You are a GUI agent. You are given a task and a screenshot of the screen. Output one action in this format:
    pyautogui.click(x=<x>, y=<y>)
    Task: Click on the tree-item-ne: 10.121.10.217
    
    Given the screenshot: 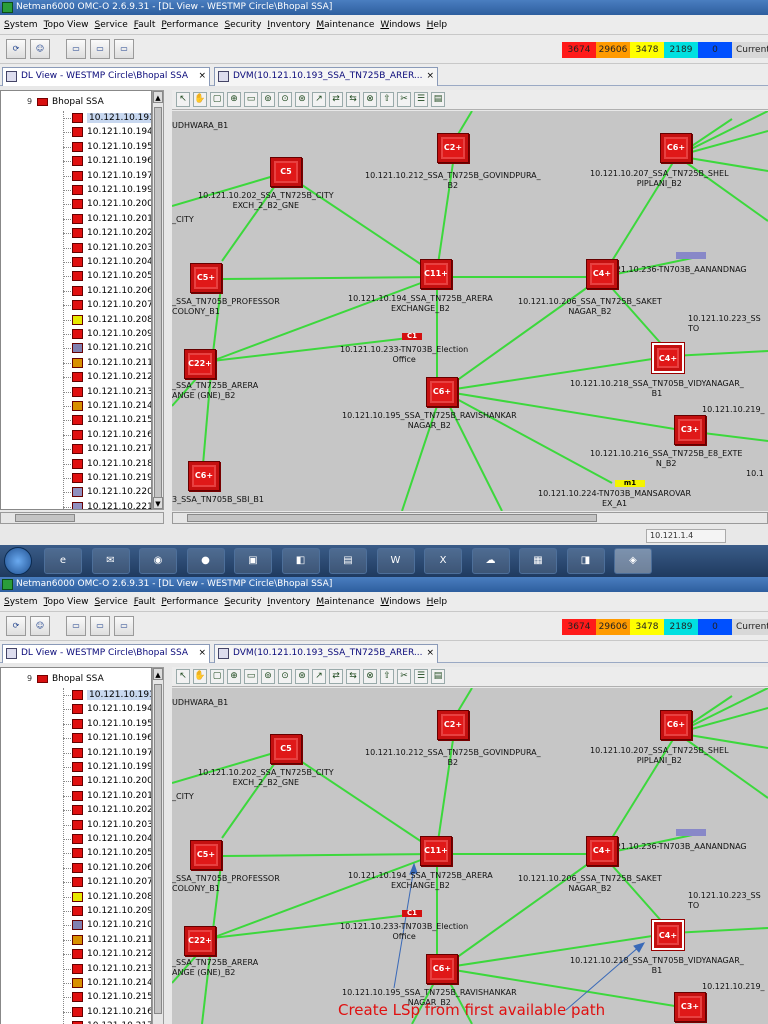 What is the action you would take?
    pyautogui.click(x=107, y=449)
    